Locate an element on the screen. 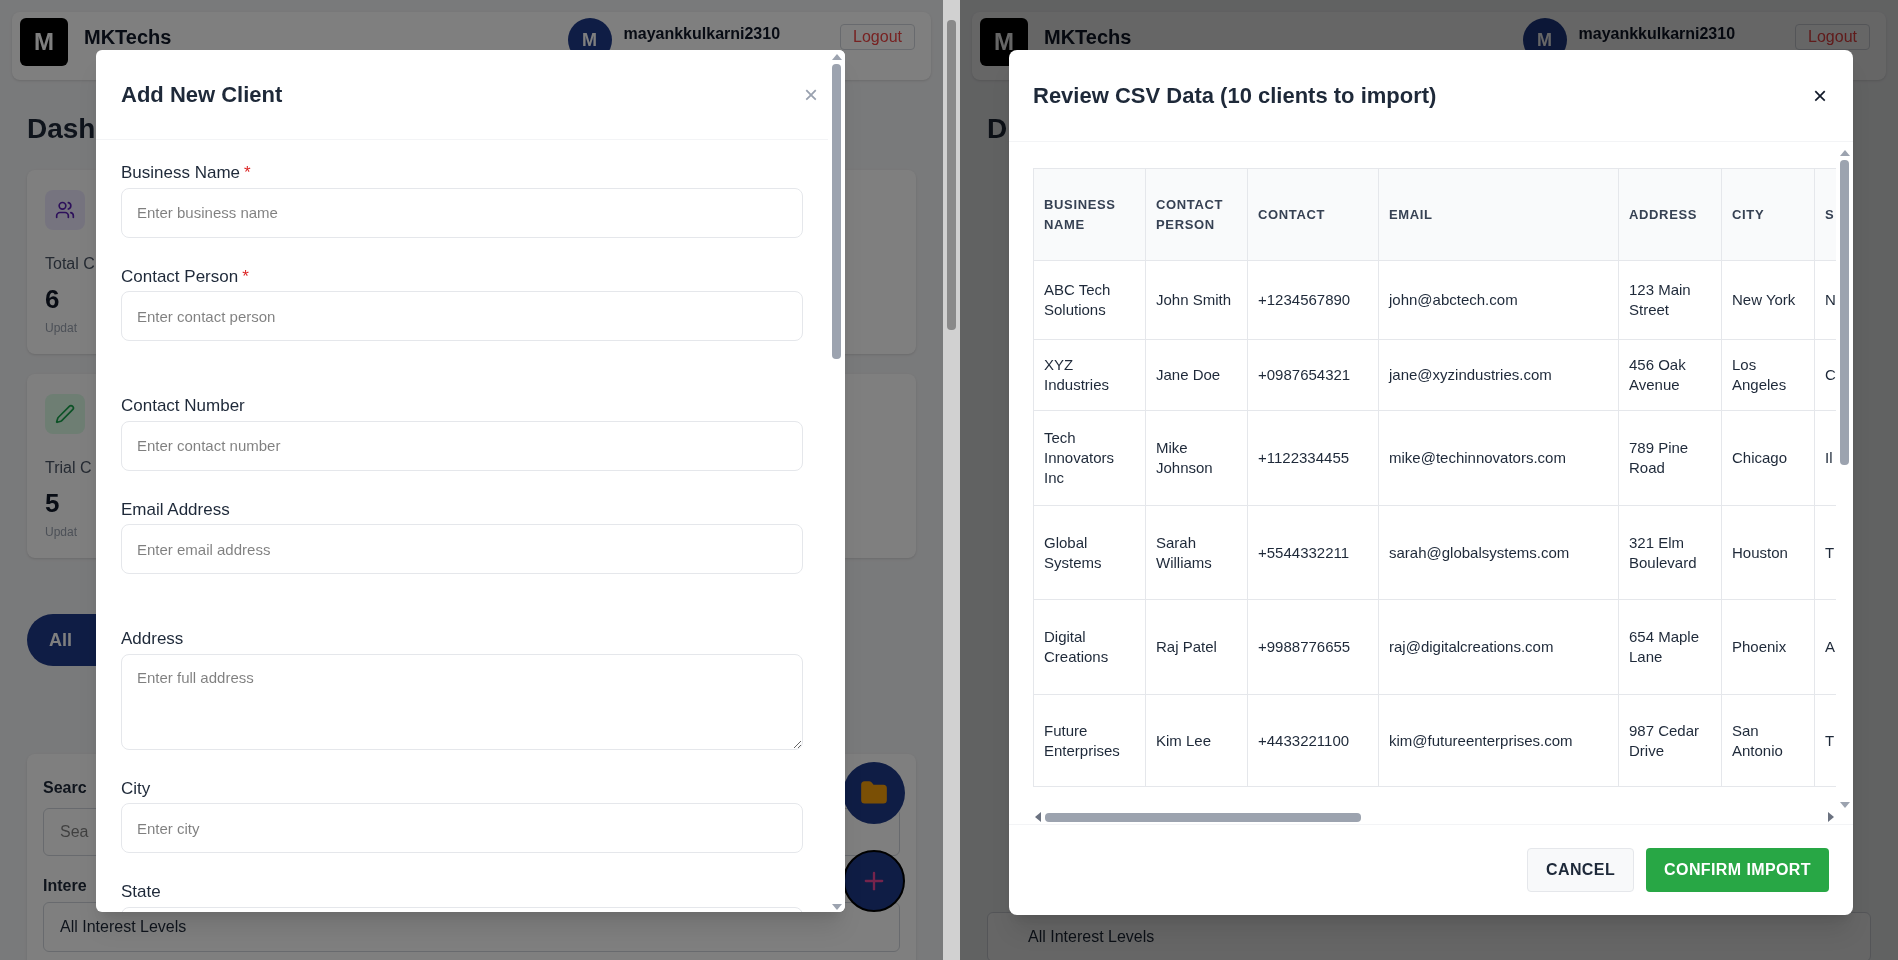 The width and height of the screenshot is (1898, 960). table-cell: Future Enterprises is located at coordinates (1089, 740).